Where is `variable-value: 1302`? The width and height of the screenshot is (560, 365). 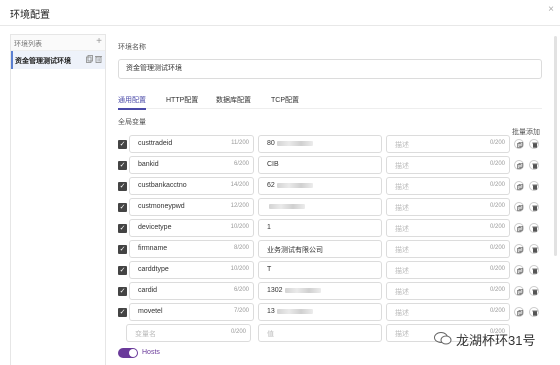 variable-value: 1302 is located at coordinates (294, 290).